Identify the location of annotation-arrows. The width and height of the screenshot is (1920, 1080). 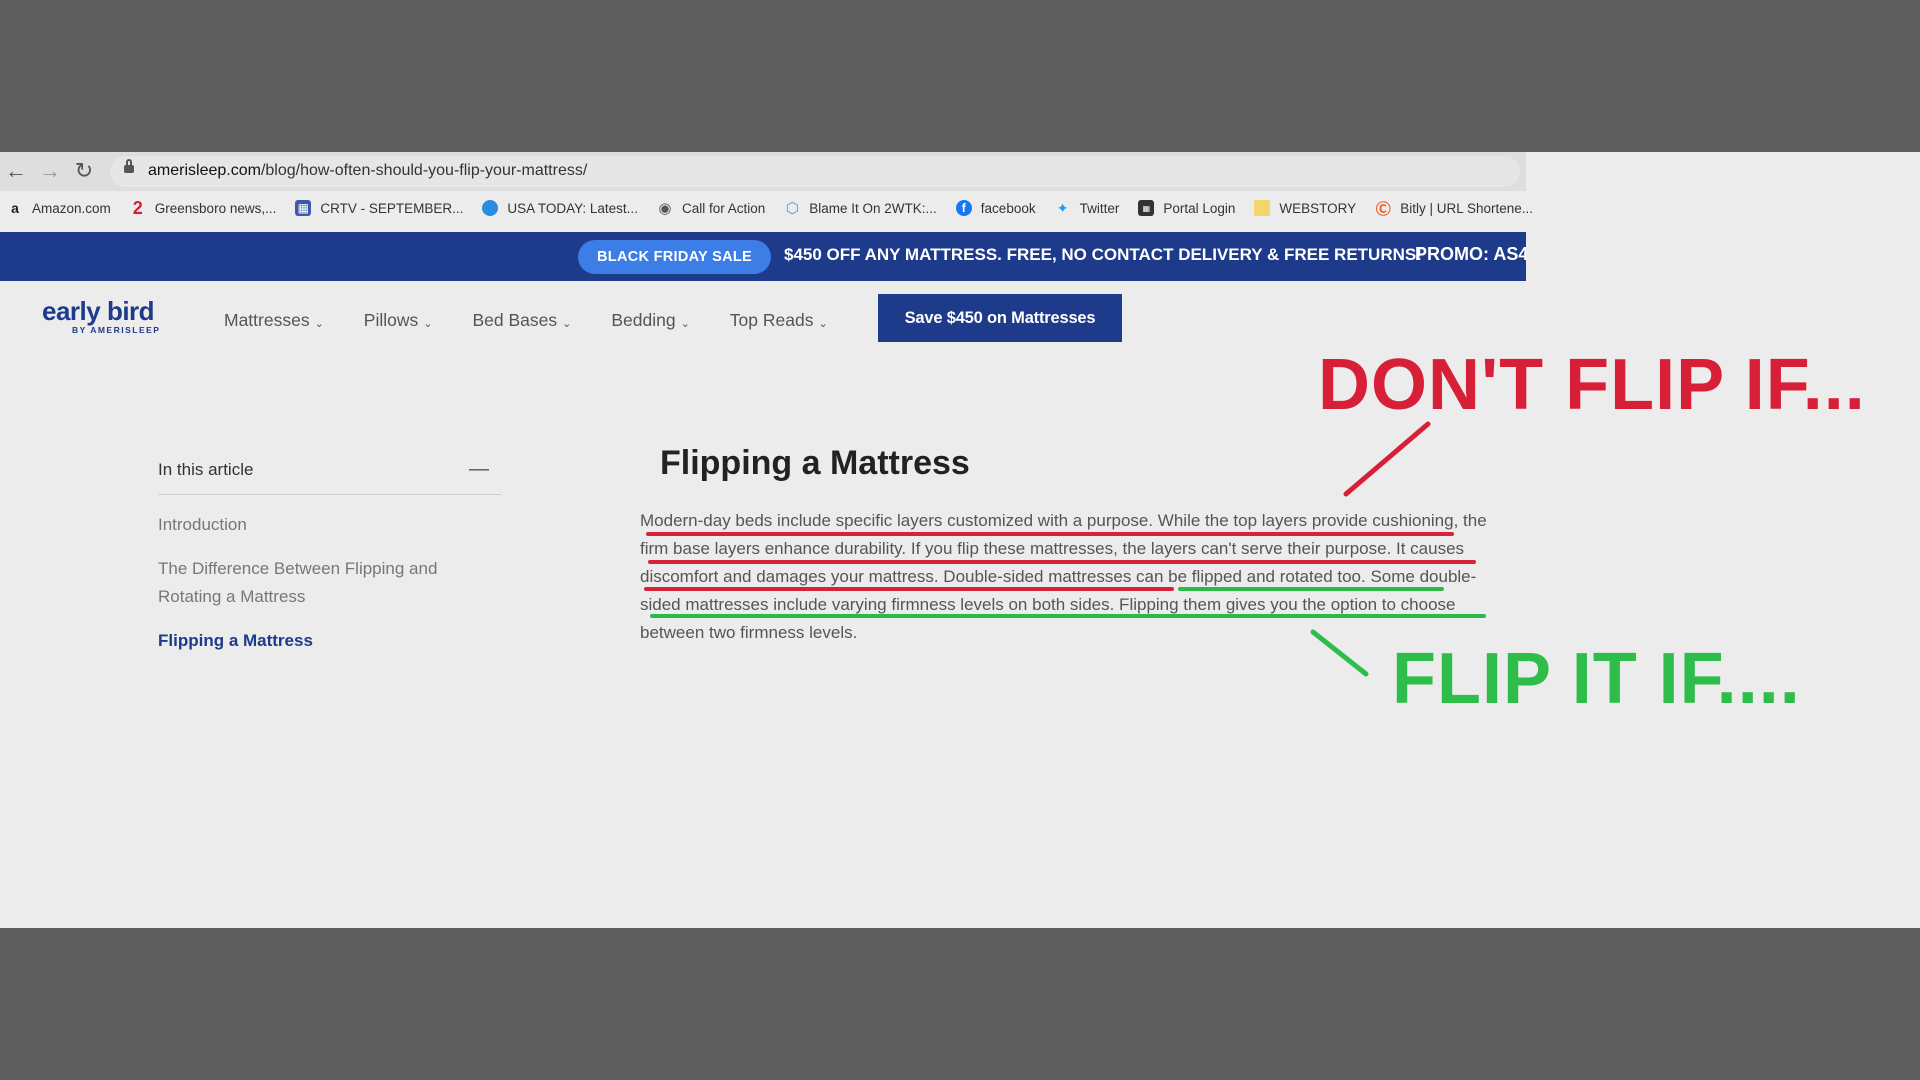
(1370, 549).